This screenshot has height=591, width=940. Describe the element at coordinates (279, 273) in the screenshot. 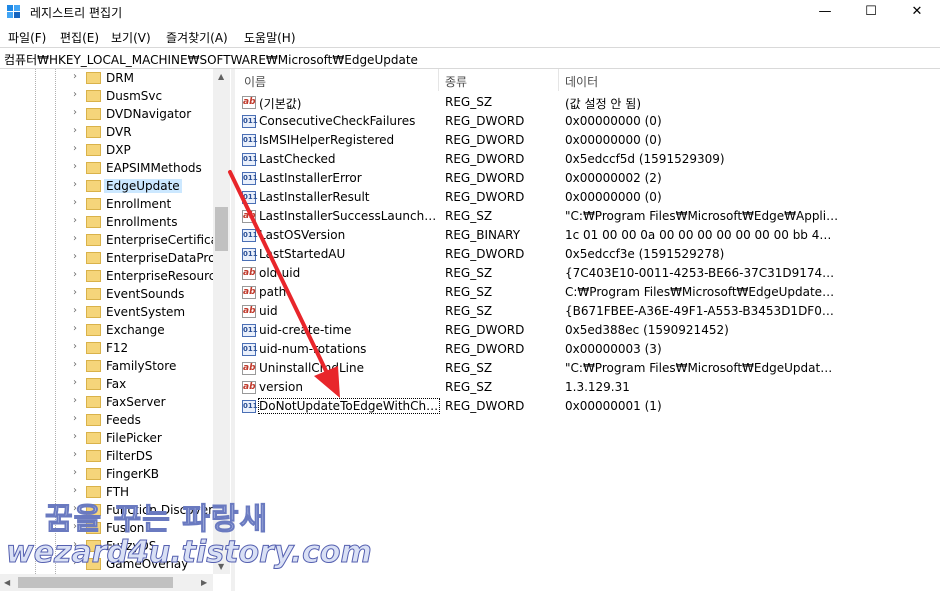

I see `annotation-arrow-shaft` at that location.